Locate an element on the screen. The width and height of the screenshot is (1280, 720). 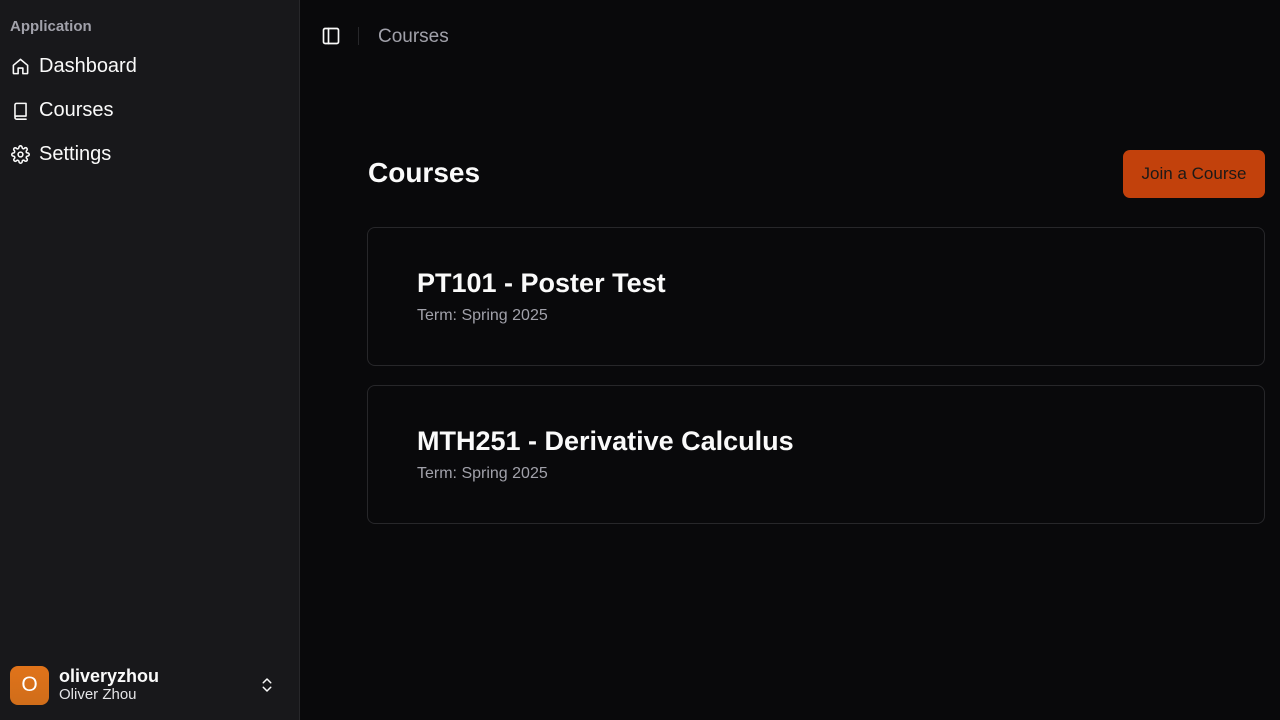
topbar-divider is located at coordinates (358, 36).